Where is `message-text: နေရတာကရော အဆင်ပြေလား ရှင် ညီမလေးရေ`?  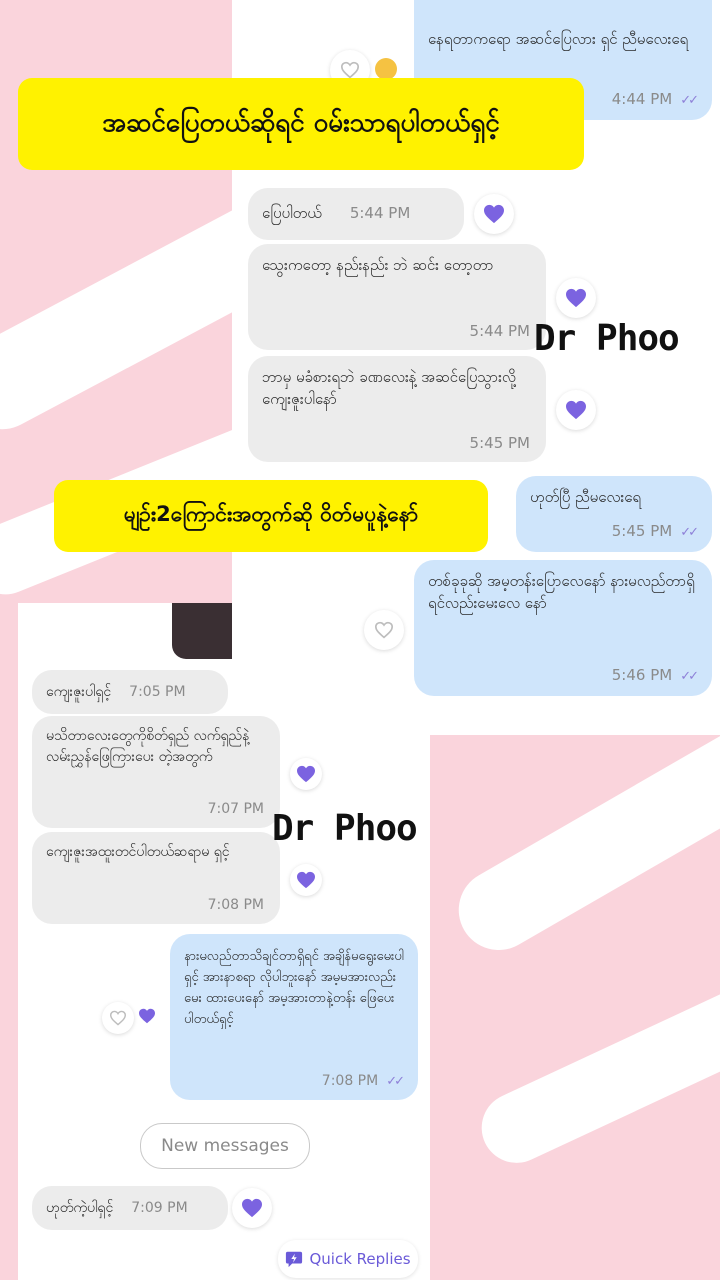
message-text: နေရတာကရော အဆင်ပြေလား ရှင် ညီမလေးရေ is located at coordinates (558, 39).